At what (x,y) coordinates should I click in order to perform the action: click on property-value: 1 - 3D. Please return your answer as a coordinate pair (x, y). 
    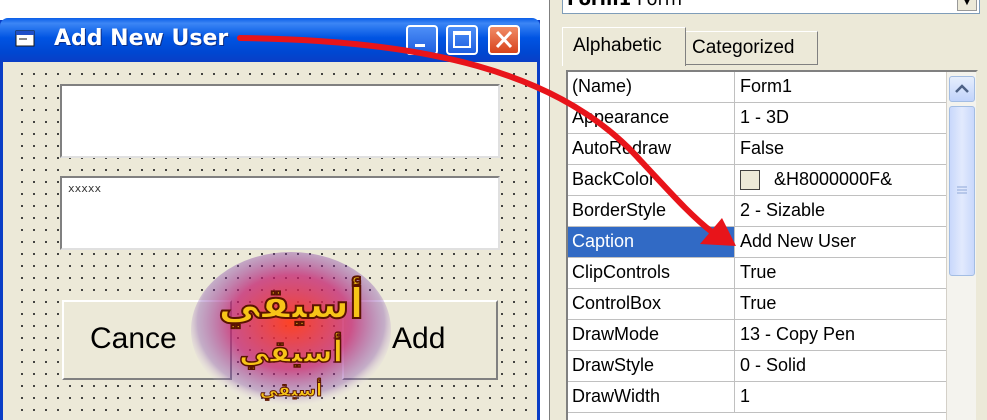
    Looking at the image, I should click on (764, 117).